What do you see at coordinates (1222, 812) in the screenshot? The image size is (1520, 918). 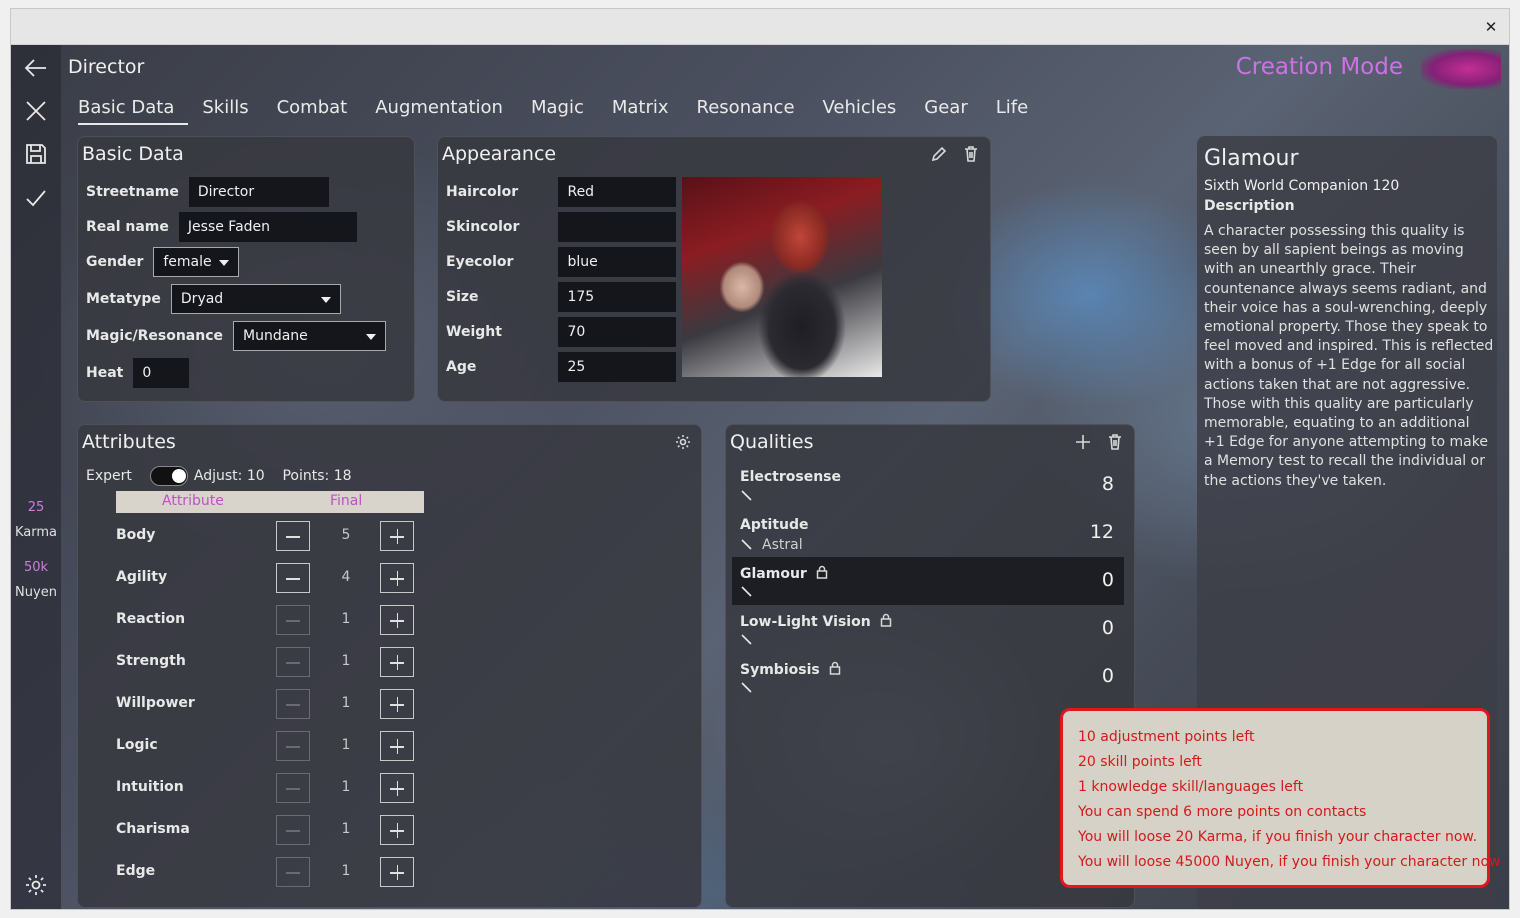 I see `warning-line: You can spend 6 more points on contacts` at bounding box center [1222, 812].